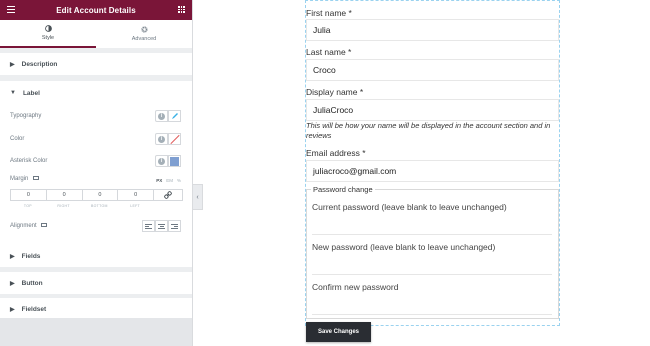 This screenshot has width=650, height=346. I want to click on margin-right-input: 0, so click(63, 195).